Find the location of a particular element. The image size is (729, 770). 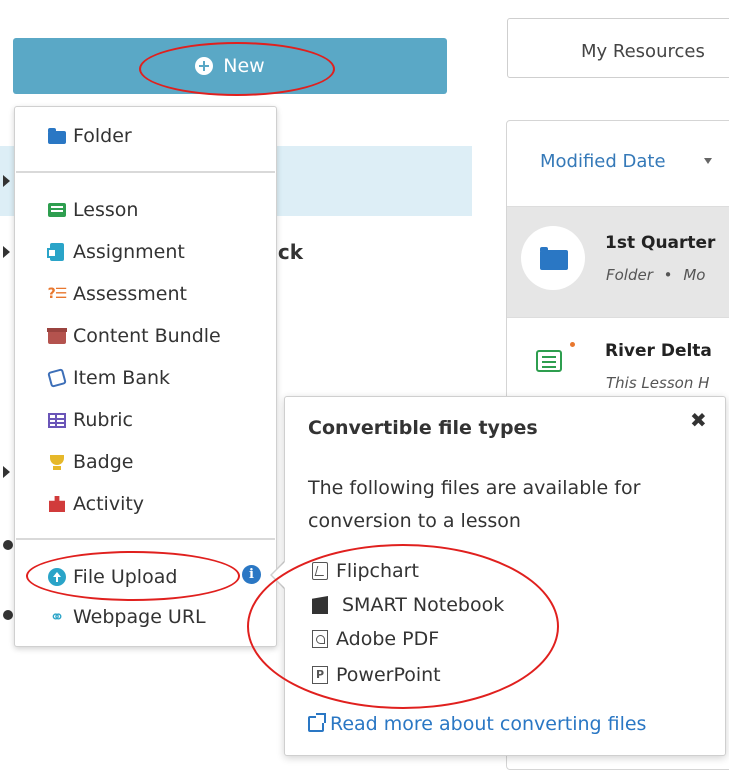

read-more-label: Read more about converting files is located at coordinates (488, 724).